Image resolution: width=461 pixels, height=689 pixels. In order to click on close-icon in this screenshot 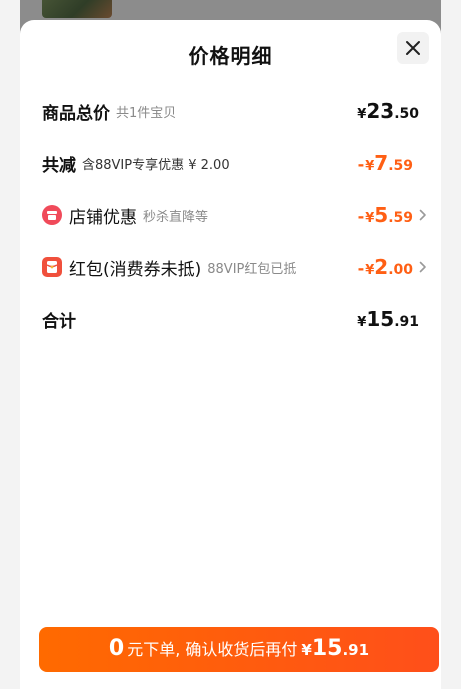, I will do `click(413, 48)`.